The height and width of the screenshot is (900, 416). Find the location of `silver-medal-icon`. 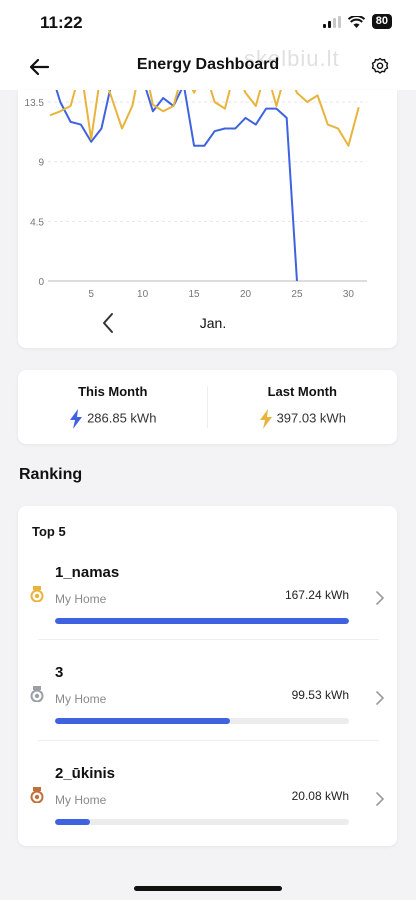

silver-medal-icon is located at coordinates (37, 694).